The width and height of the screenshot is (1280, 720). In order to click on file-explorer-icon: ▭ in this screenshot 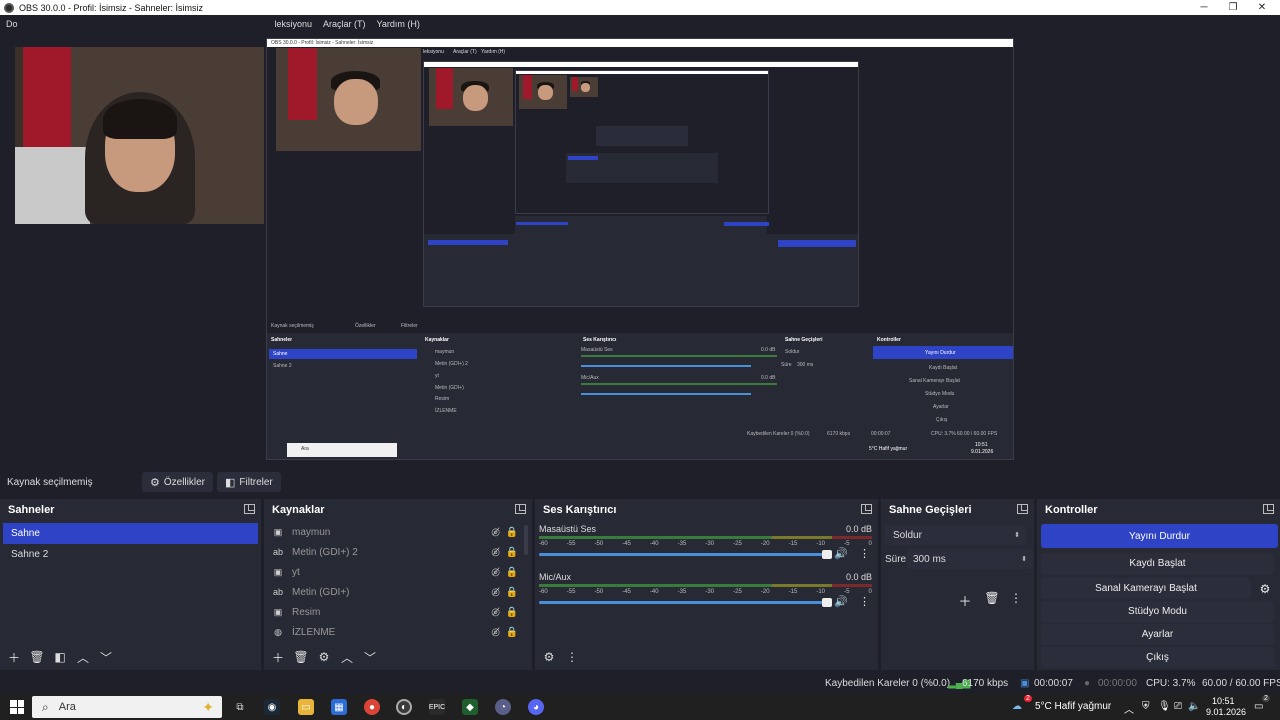, I will do `click(306, 707)`.